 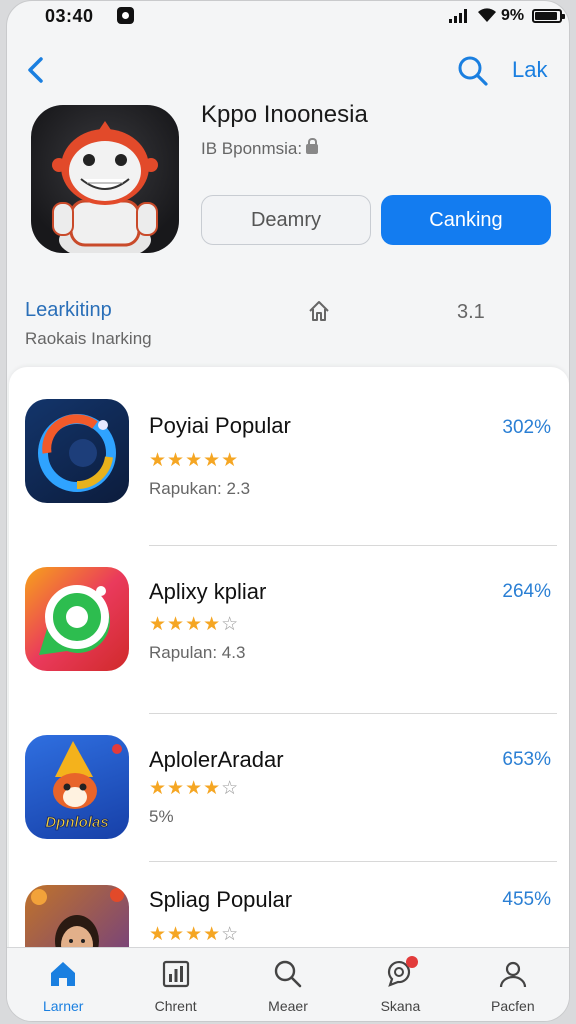 I want to click on tab-skana: Skana, so click(x=400, y=984).